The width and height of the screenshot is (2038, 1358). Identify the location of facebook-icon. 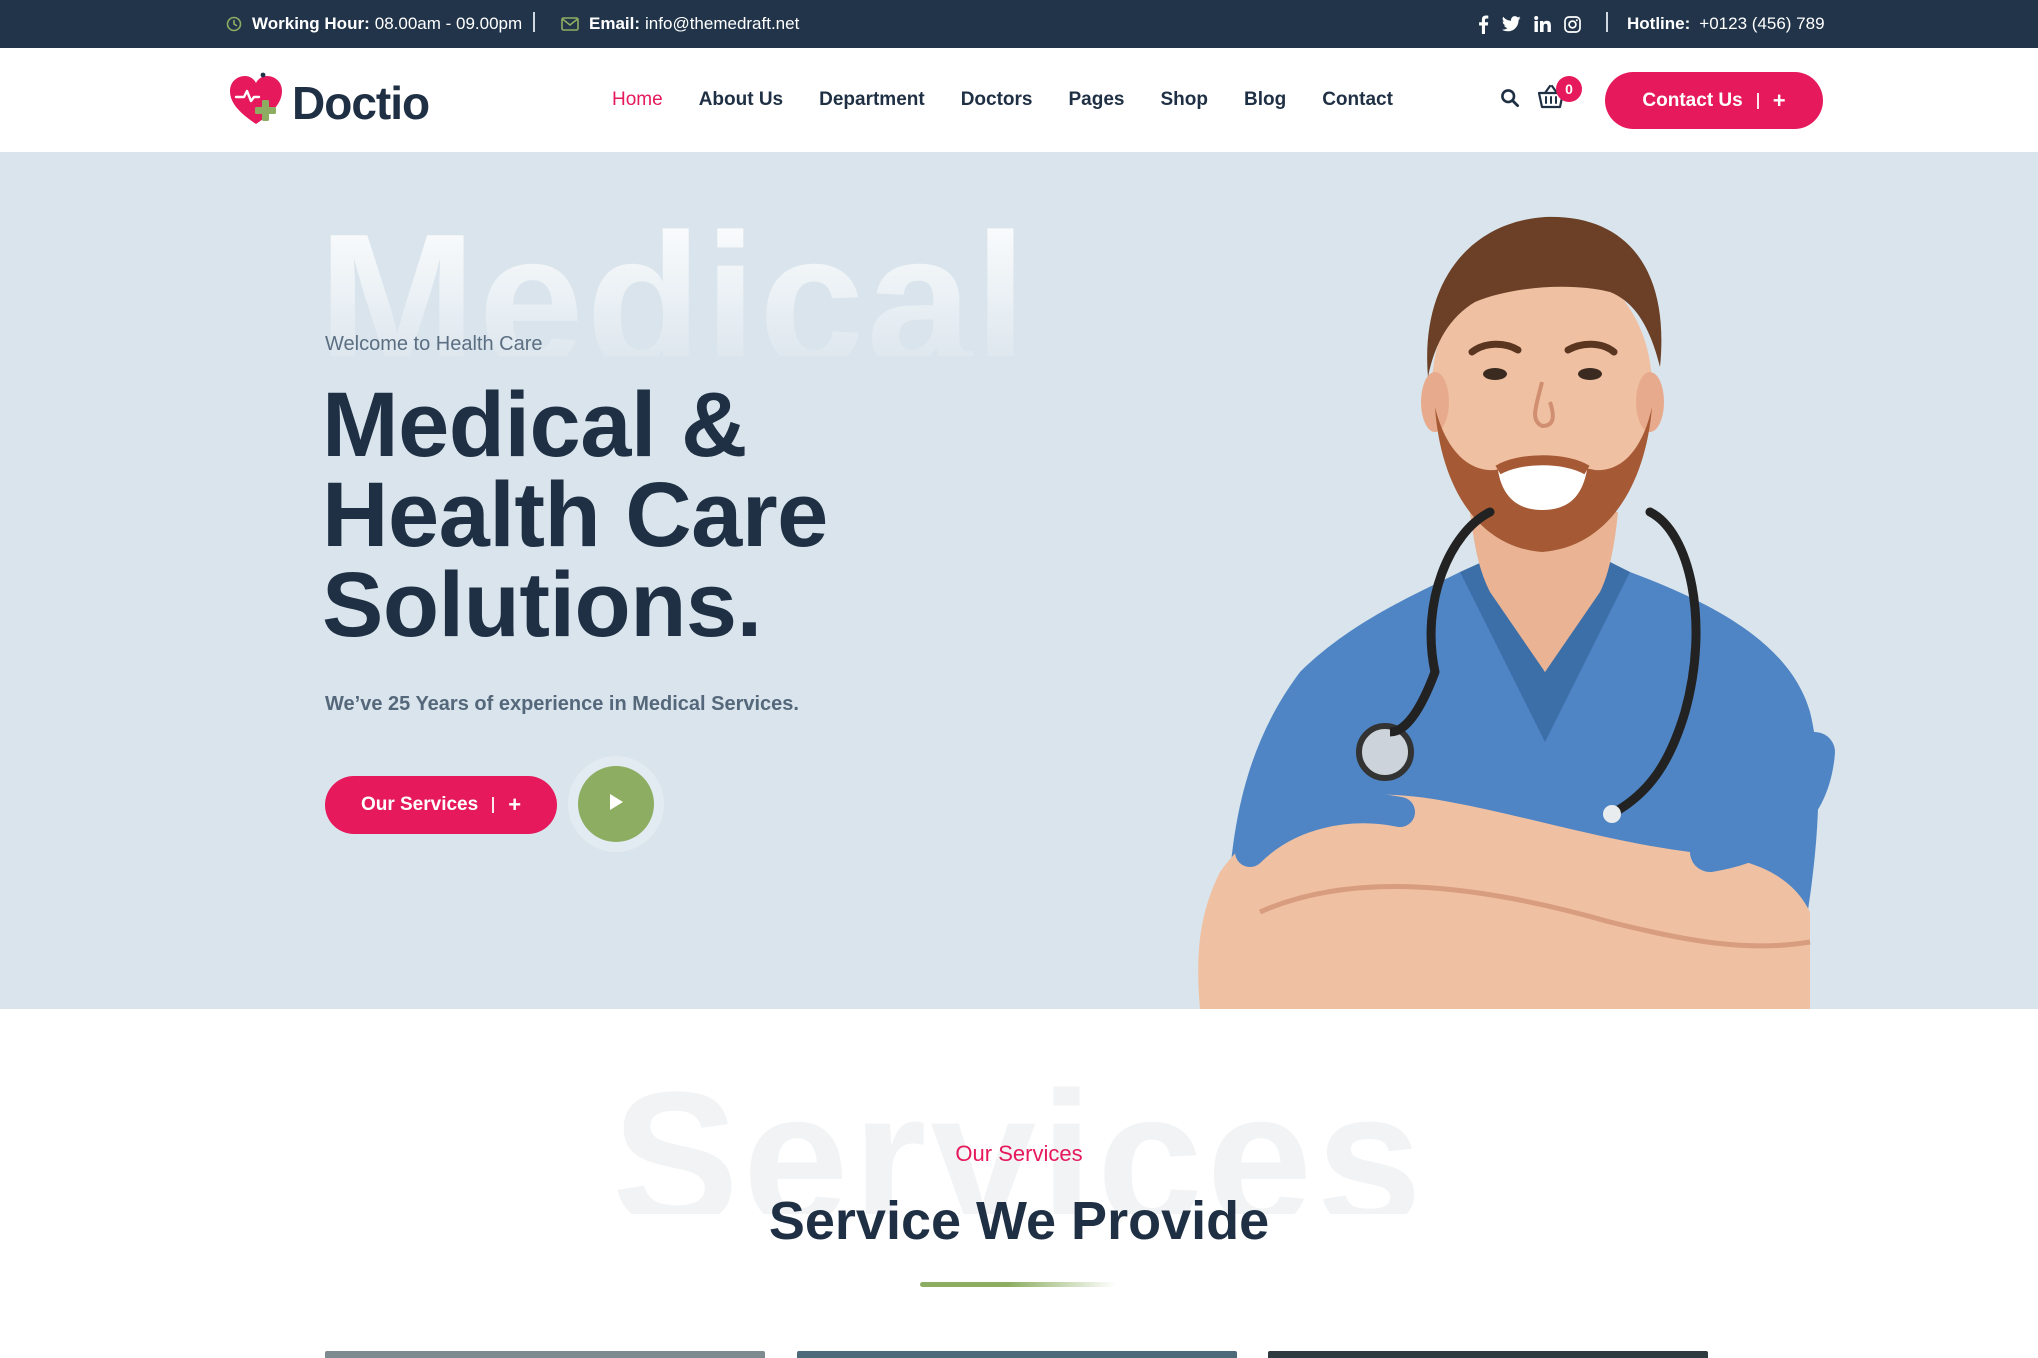
(1483, 24).